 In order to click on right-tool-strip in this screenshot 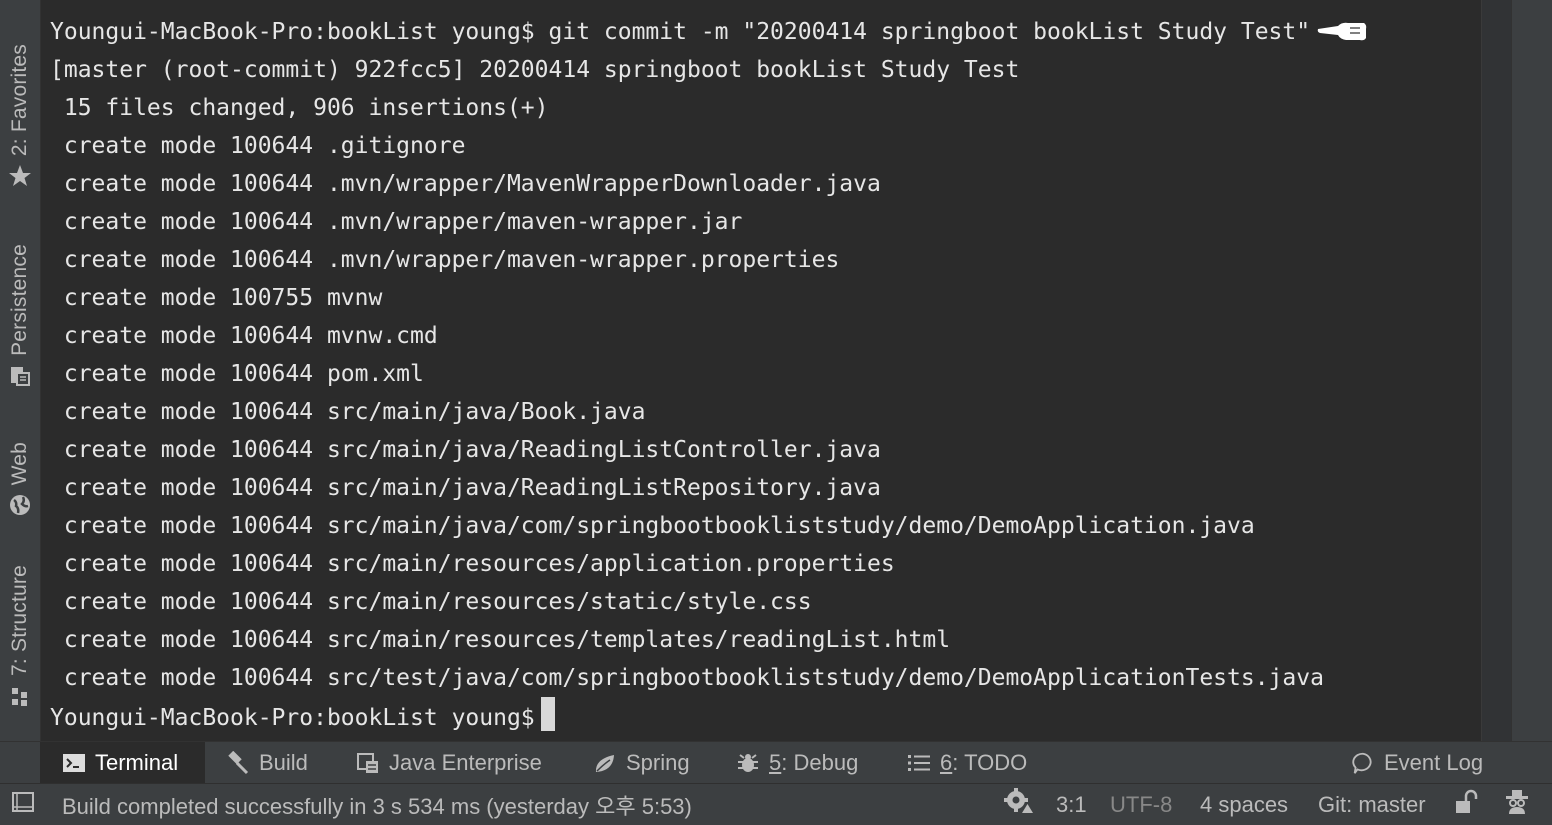, I will do `click(1531, 370)`.